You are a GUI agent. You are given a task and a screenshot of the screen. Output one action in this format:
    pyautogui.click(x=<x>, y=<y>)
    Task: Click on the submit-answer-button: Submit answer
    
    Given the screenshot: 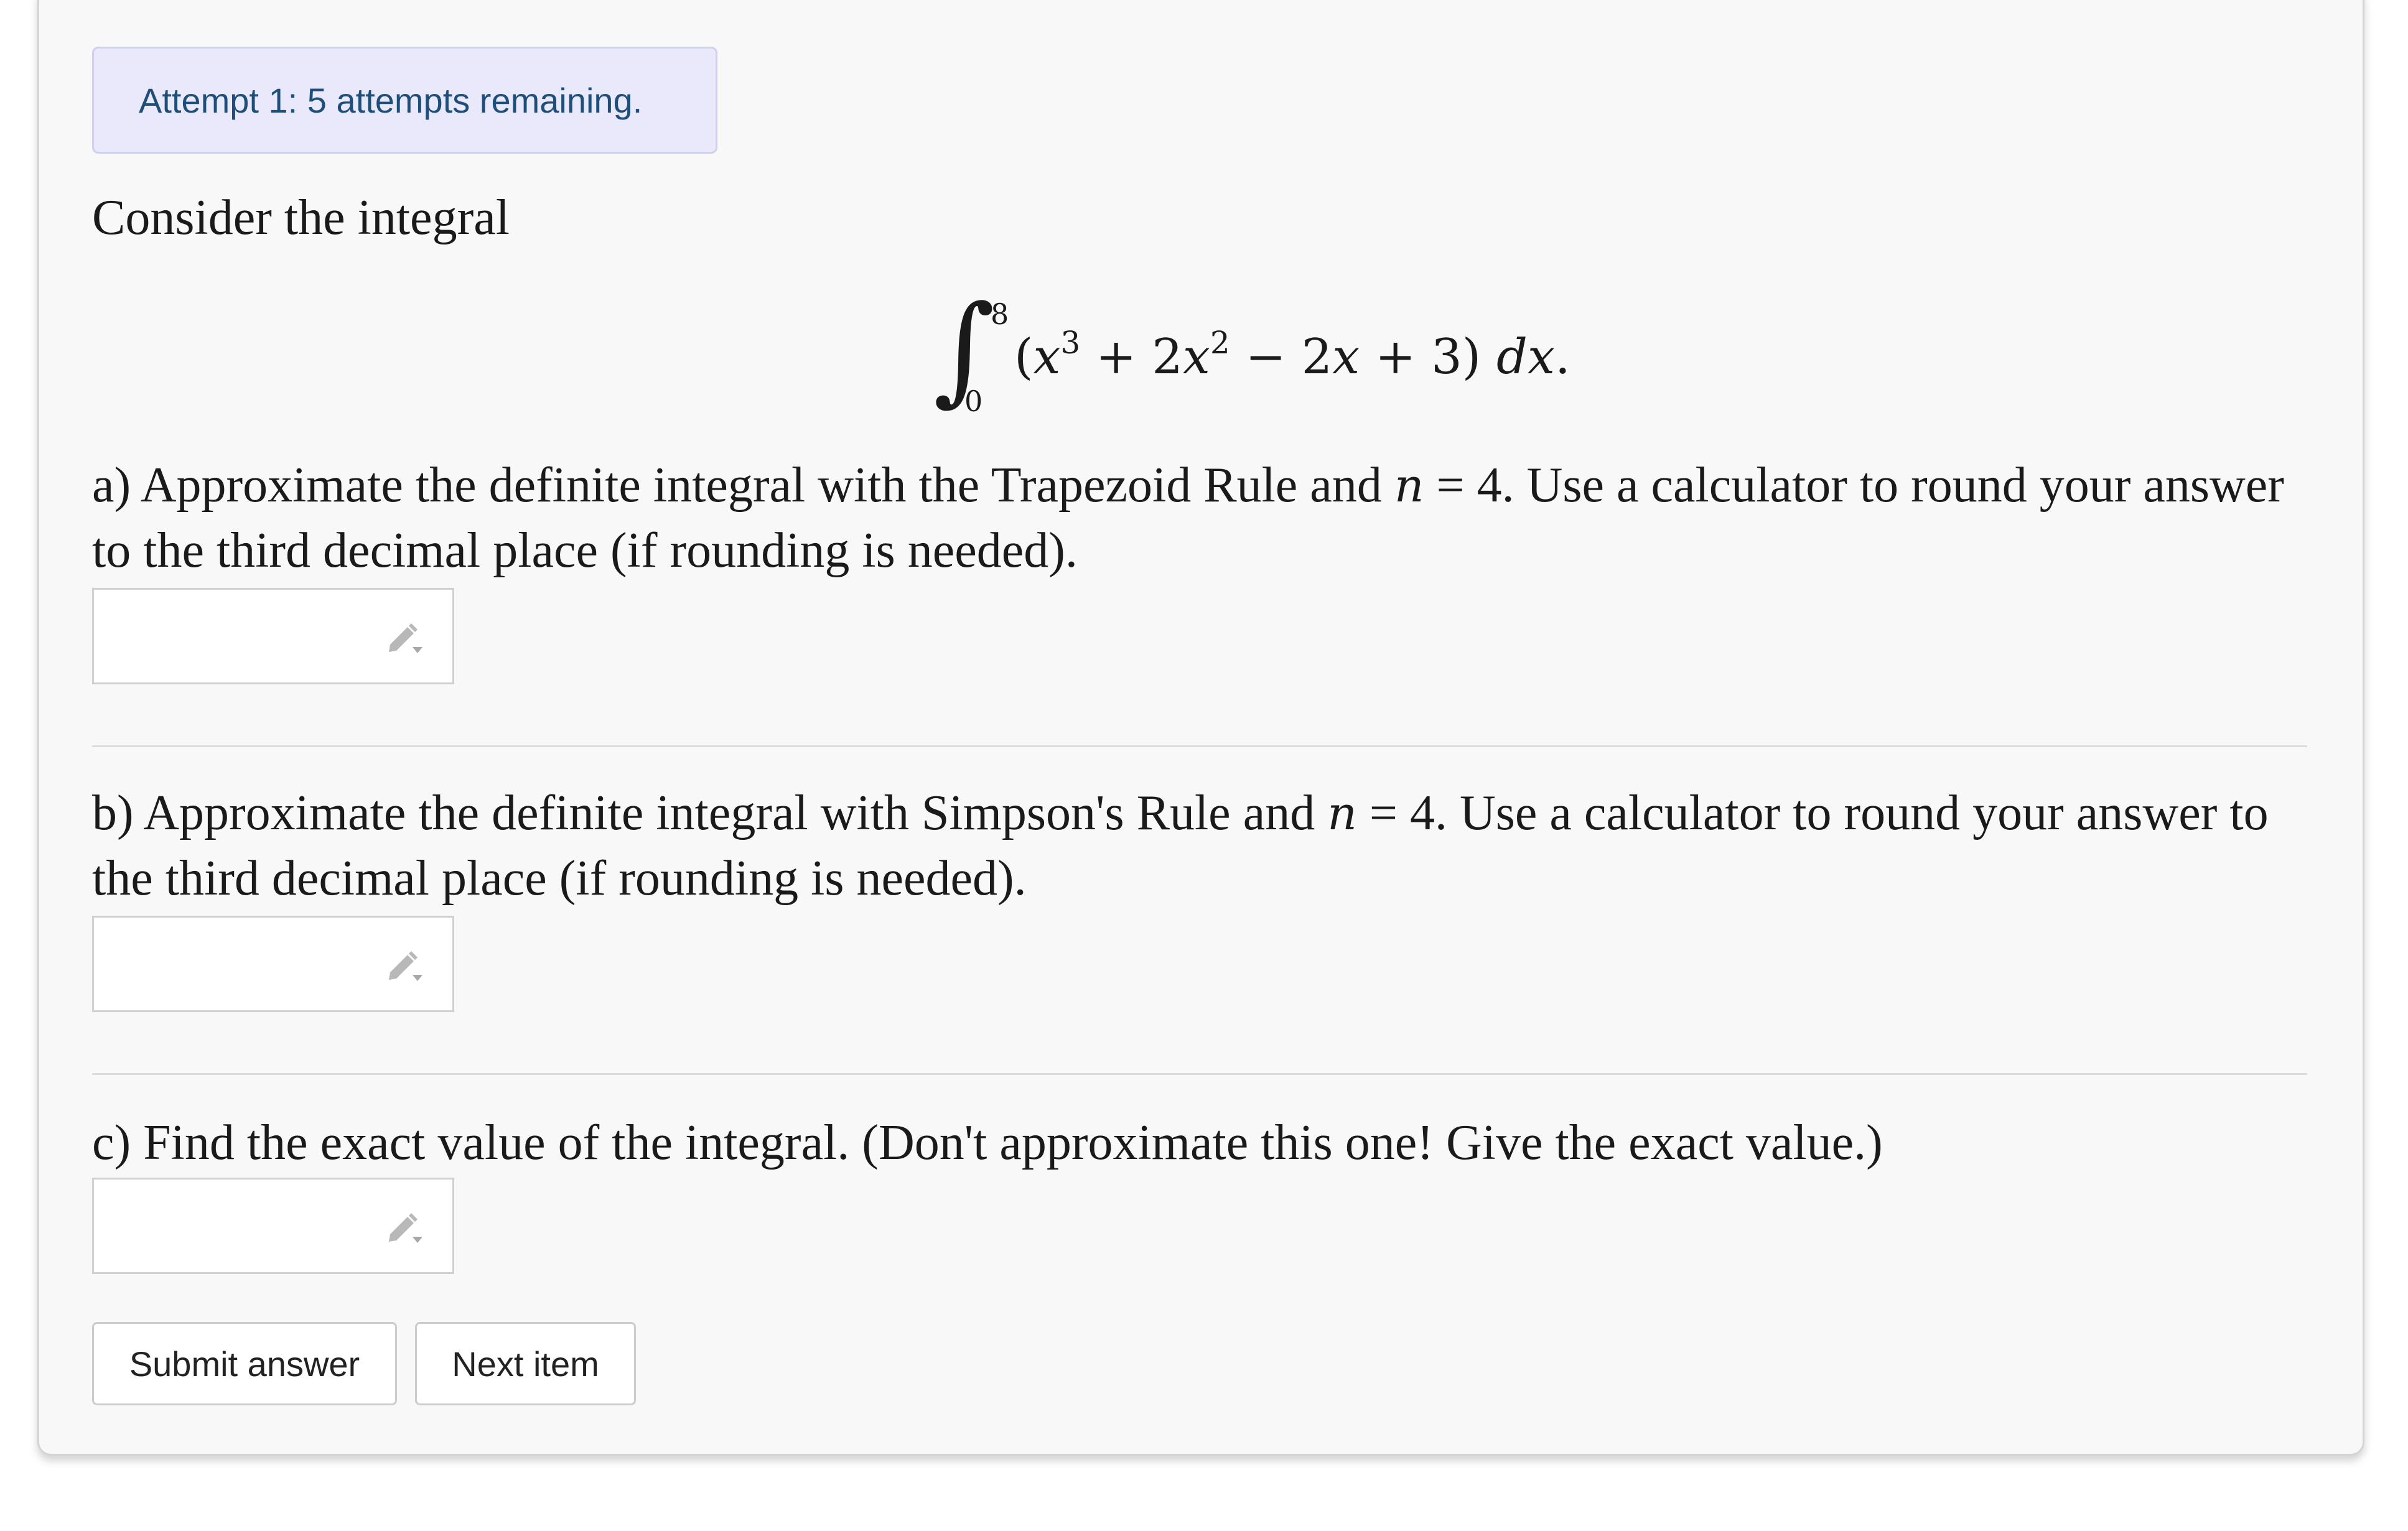 What is the action you would take?
    pyautogui.click(x=245, y=1364)
    